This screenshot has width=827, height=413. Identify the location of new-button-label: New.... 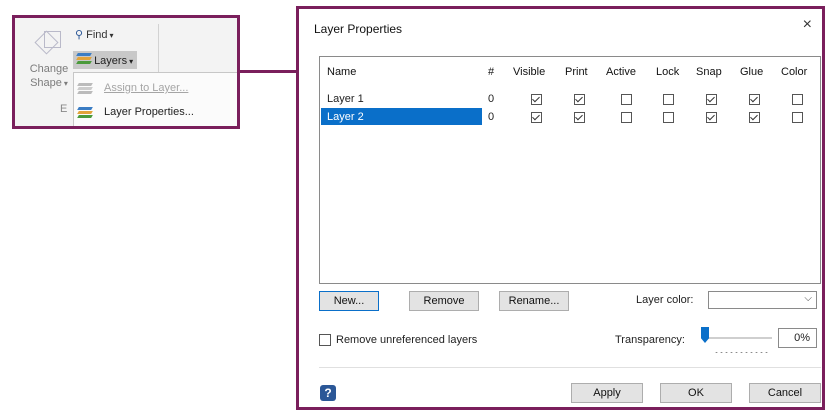
(349, 301).